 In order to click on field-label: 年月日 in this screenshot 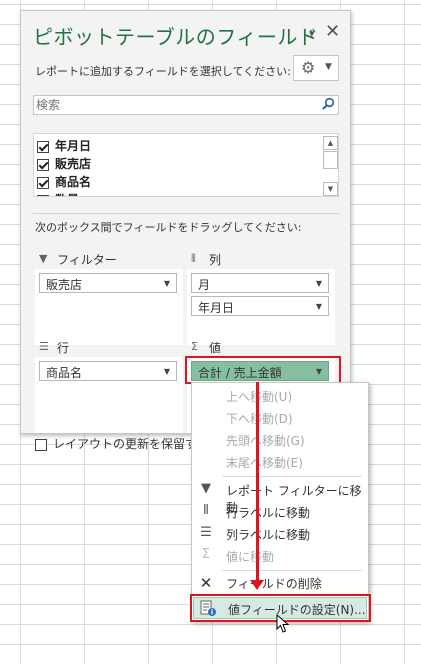, I will do `click(73, 146)`.